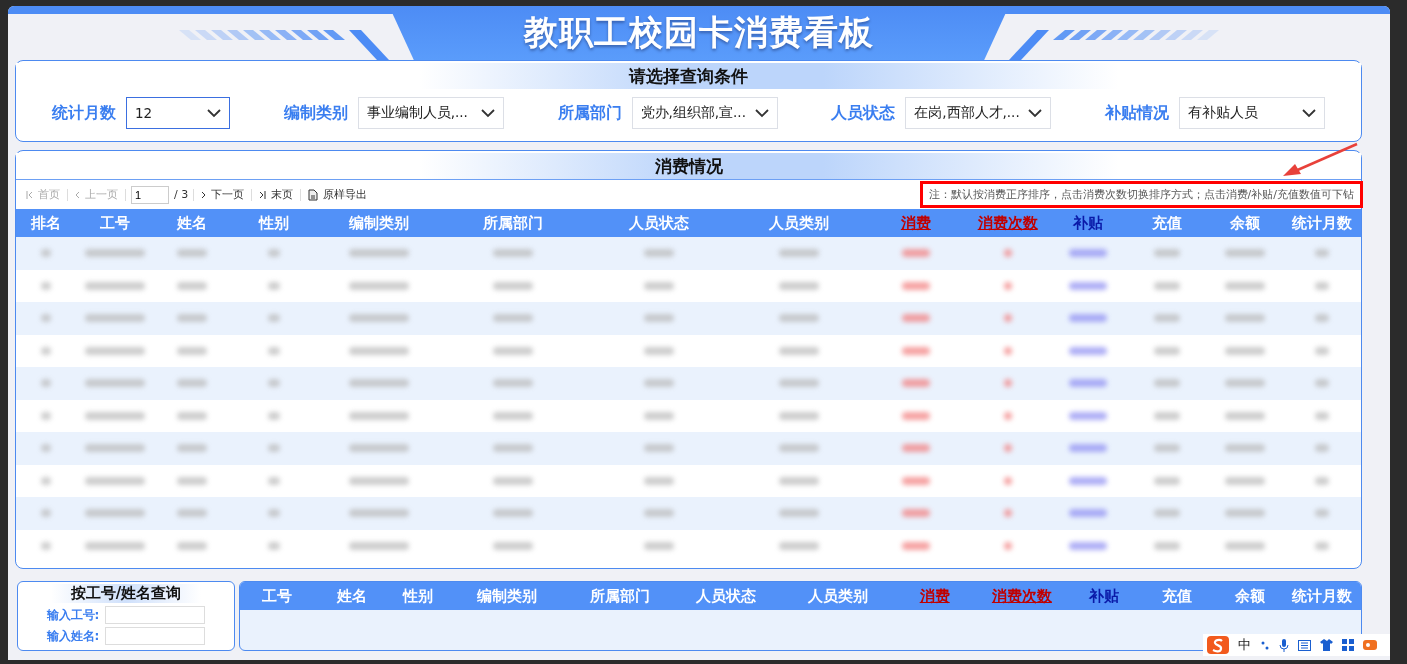 The width and height of the screenshot is (1407, 664). I want to click on page-number-field: 1, so click(150, 194).